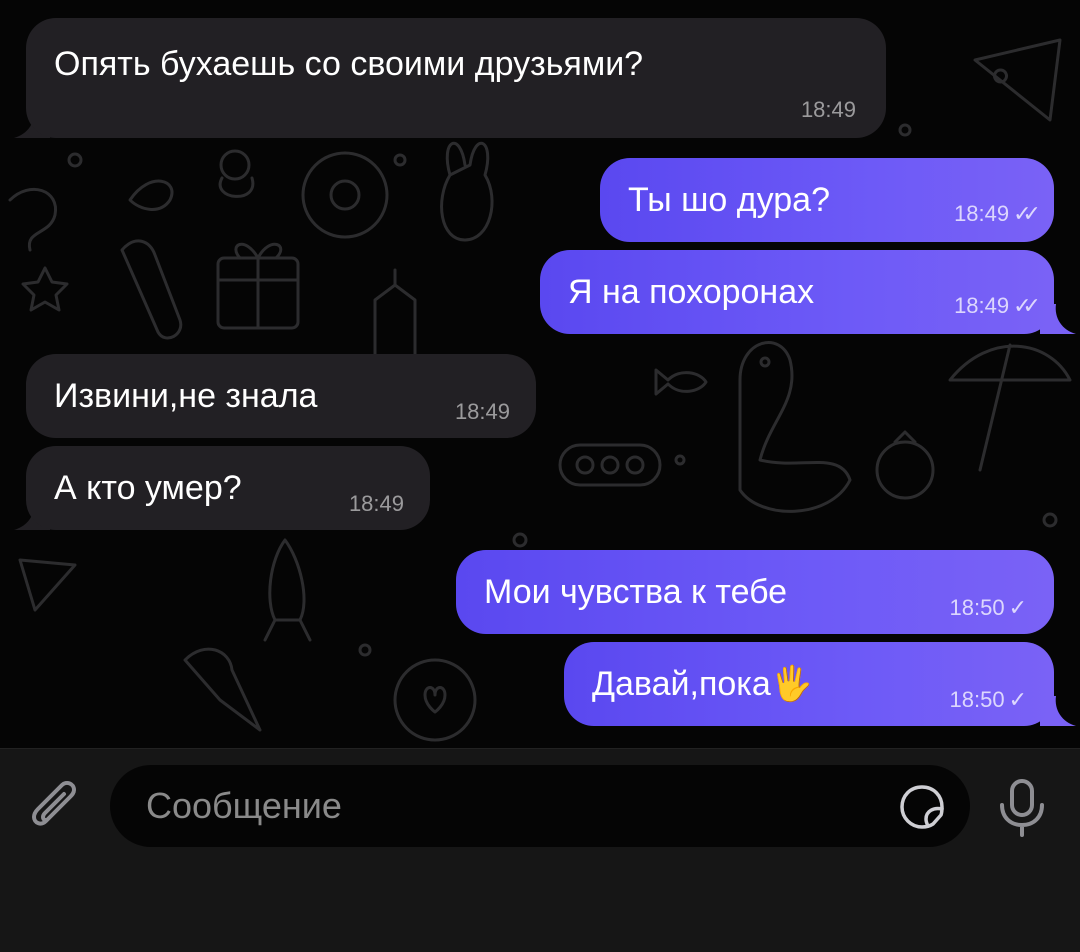 The image size is (1080, 952). I want to click on sticker-icon, so click(922, 807).